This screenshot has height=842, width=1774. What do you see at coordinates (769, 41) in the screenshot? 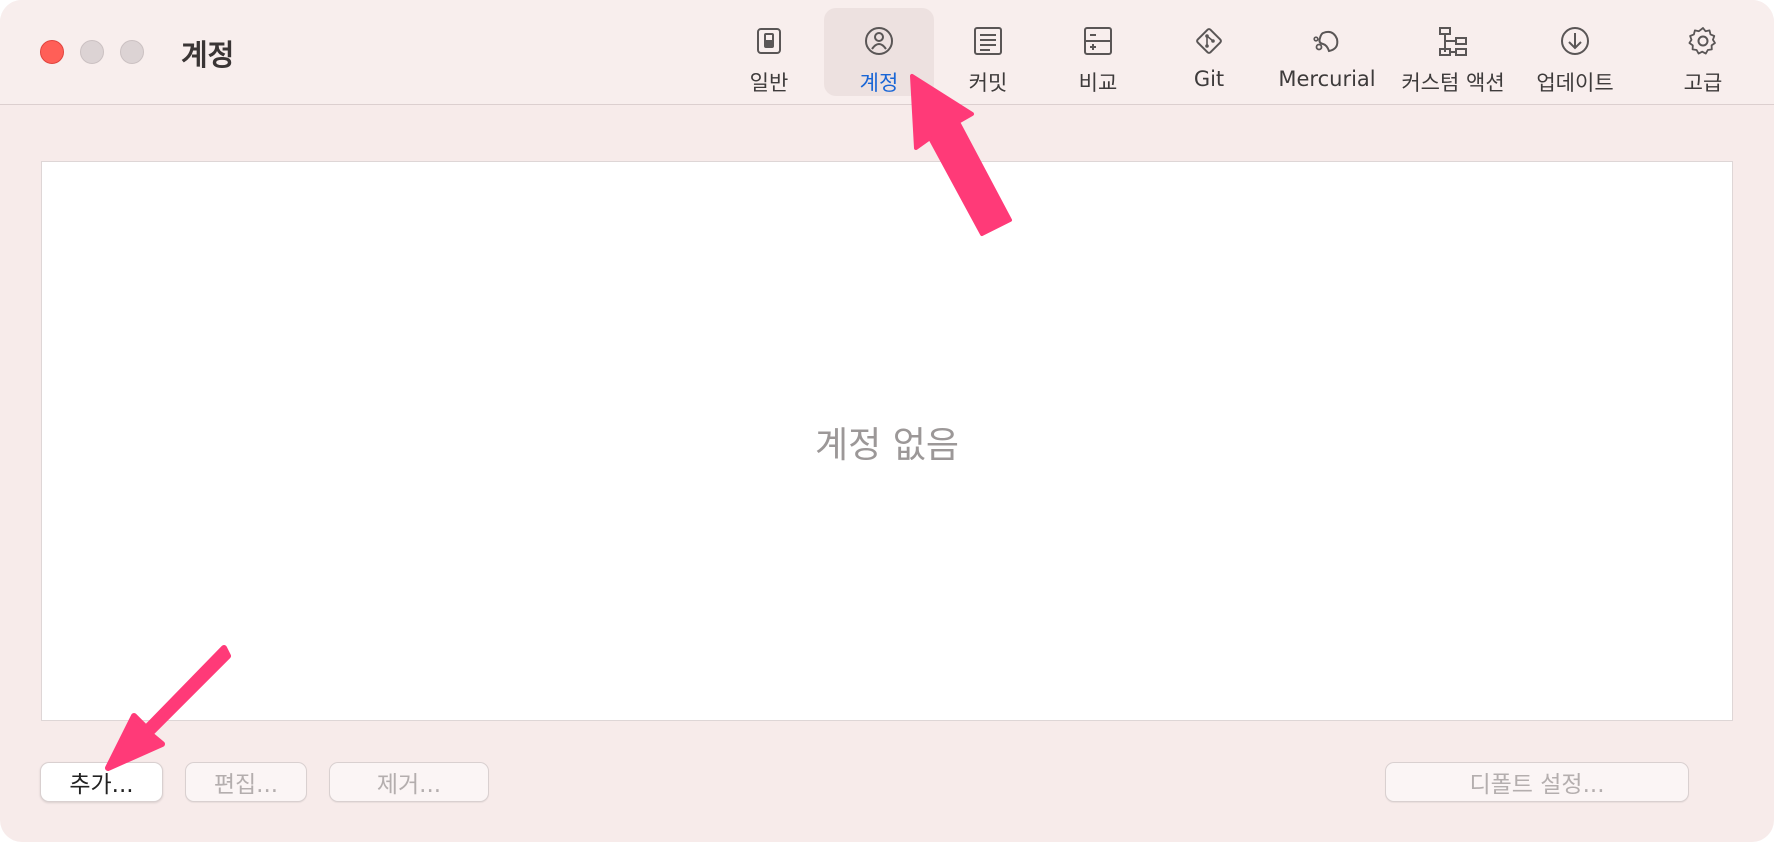
I see `switch-icon` at bounding box center [769, 41].